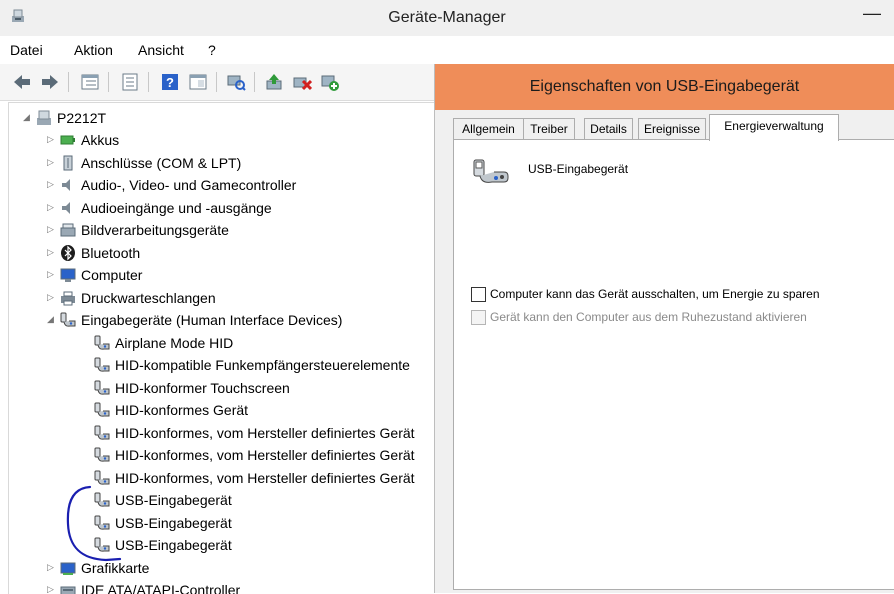 This screenshot has height=594, width=894. What do you see at coordinates (155, 230) in the screenshot?
I see `tree-item-label: Bildverarbeitungsgeräte` at bounding box center [155, 230].